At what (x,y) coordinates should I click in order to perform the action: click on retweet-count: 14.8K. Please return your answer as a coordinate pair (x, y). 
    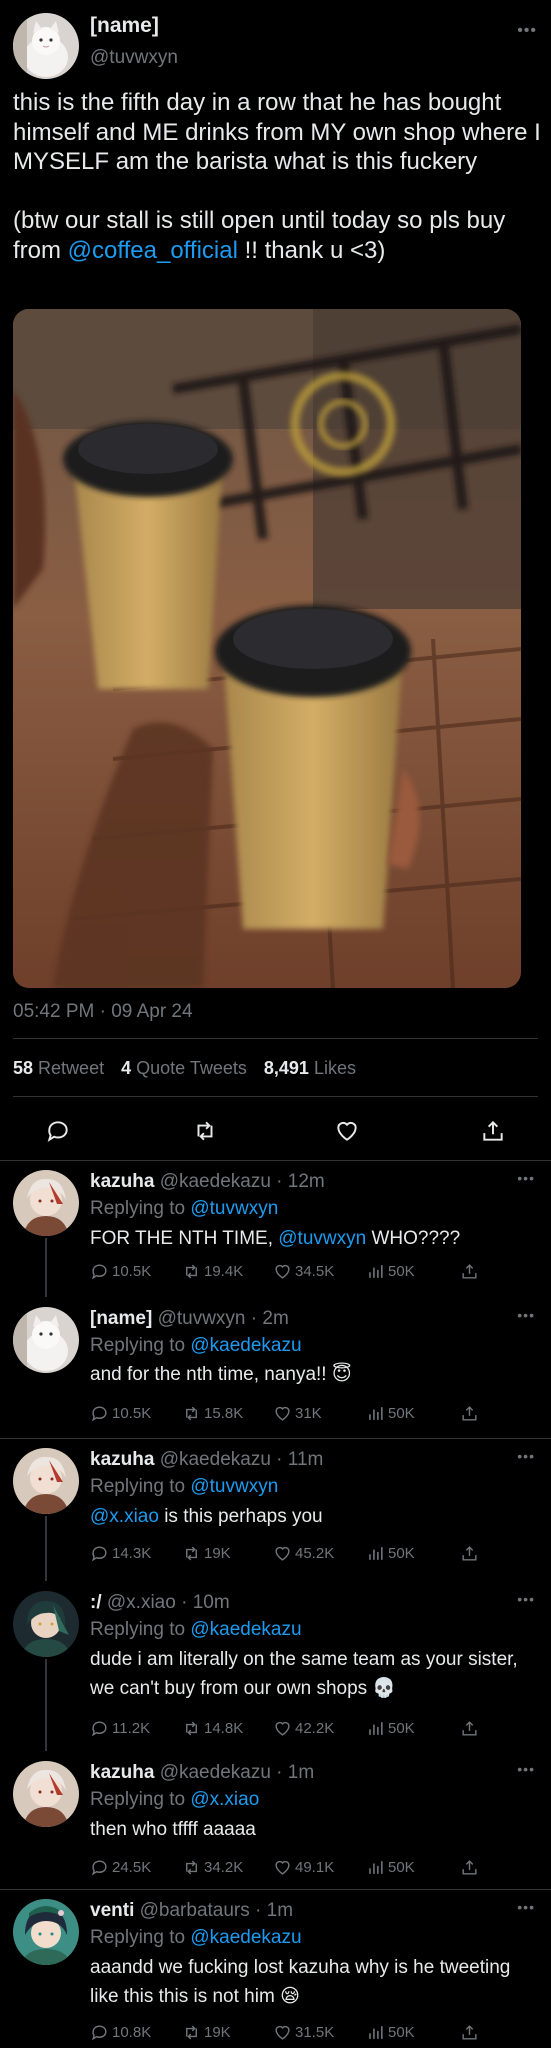
    Looking at the image, I should click on (212, 1728).